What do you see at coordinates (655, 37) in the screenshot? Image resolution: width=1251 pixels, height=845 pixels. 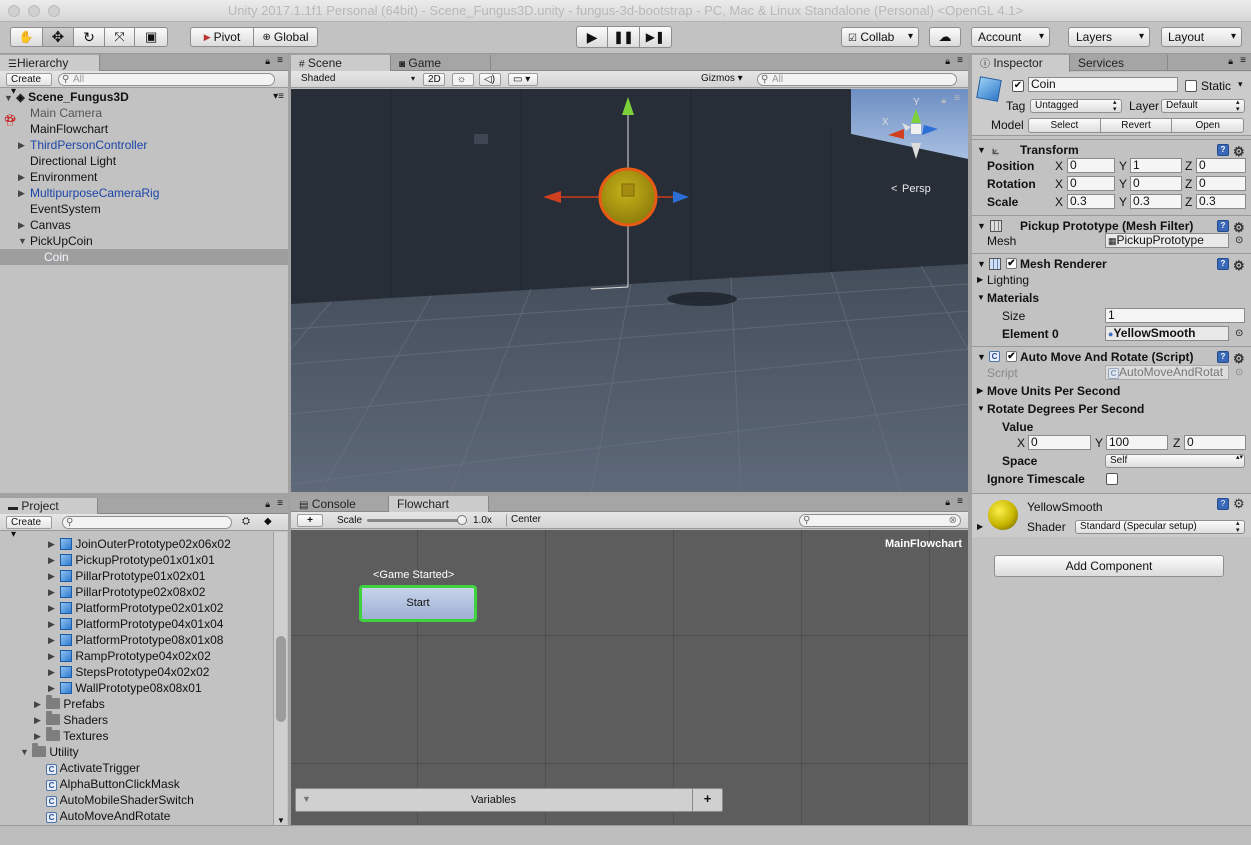 I see `step-button: ▶❚` at bounding box center [655, 37].